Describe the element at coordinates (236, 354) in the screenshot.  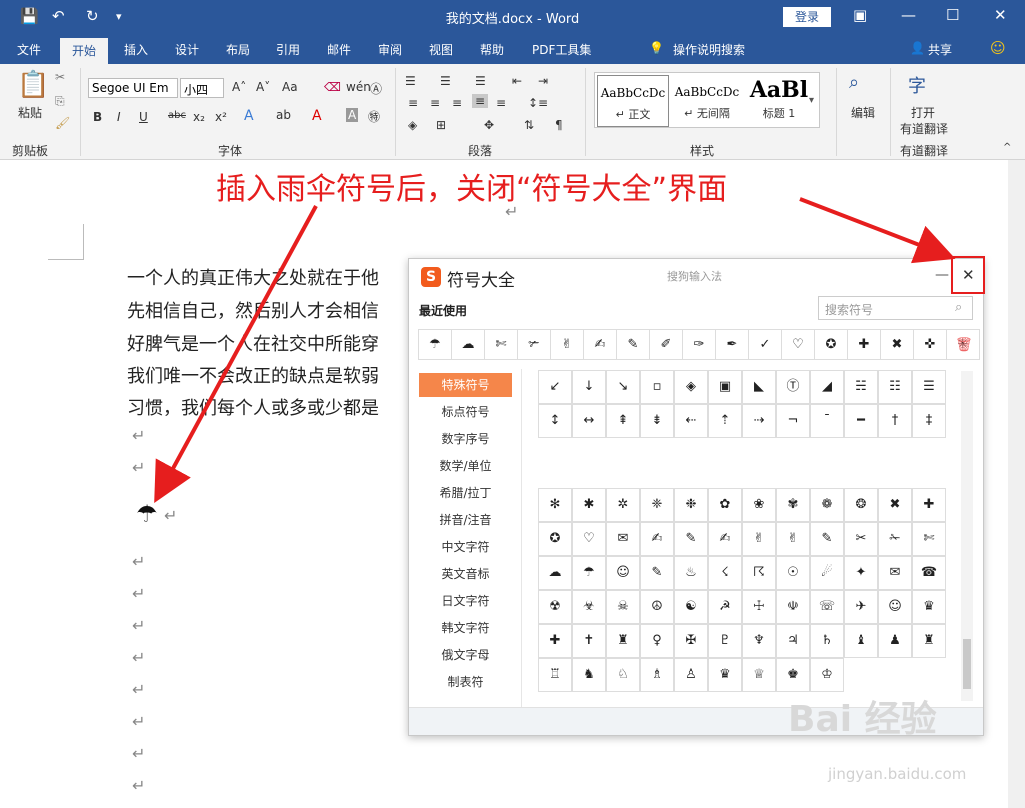
I see `arrow-to-umbrella` at that location.